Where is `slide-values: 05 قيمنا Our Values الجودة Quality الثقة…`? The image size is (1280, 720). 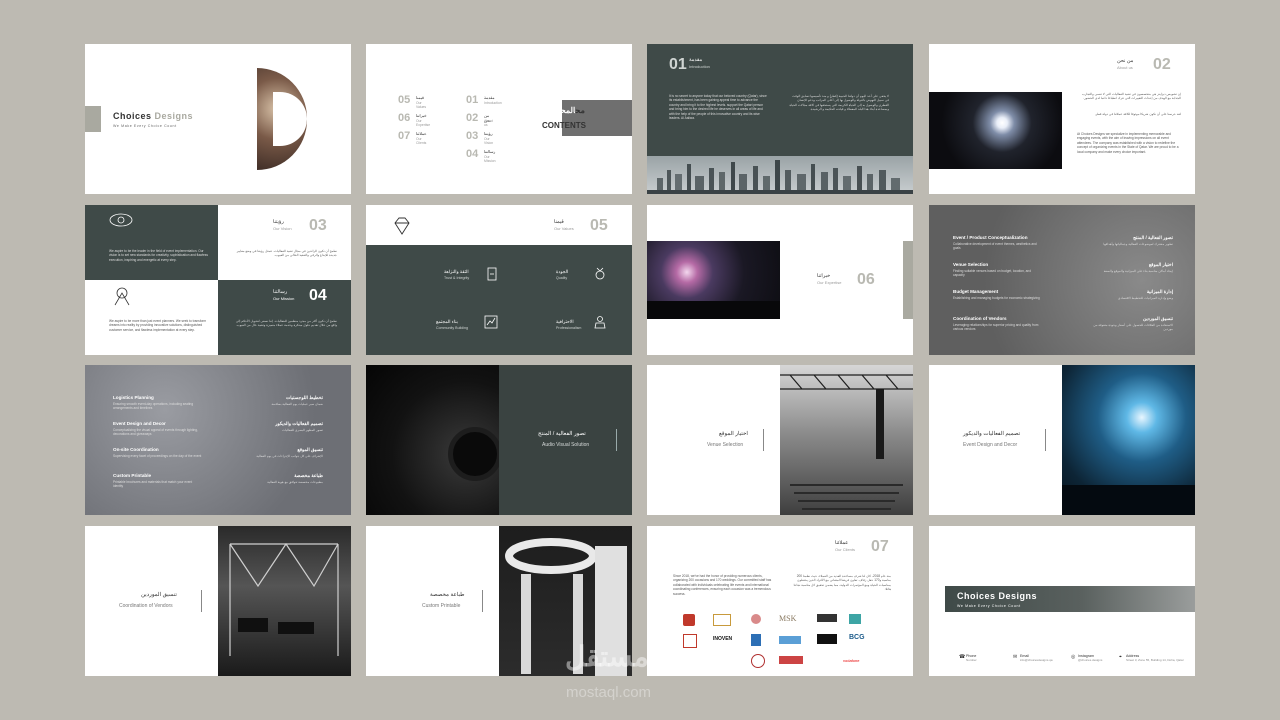 slide-values: 05 قيمنا Our Values الجودة Quality الثقة… is located at coordinates (499, 280).